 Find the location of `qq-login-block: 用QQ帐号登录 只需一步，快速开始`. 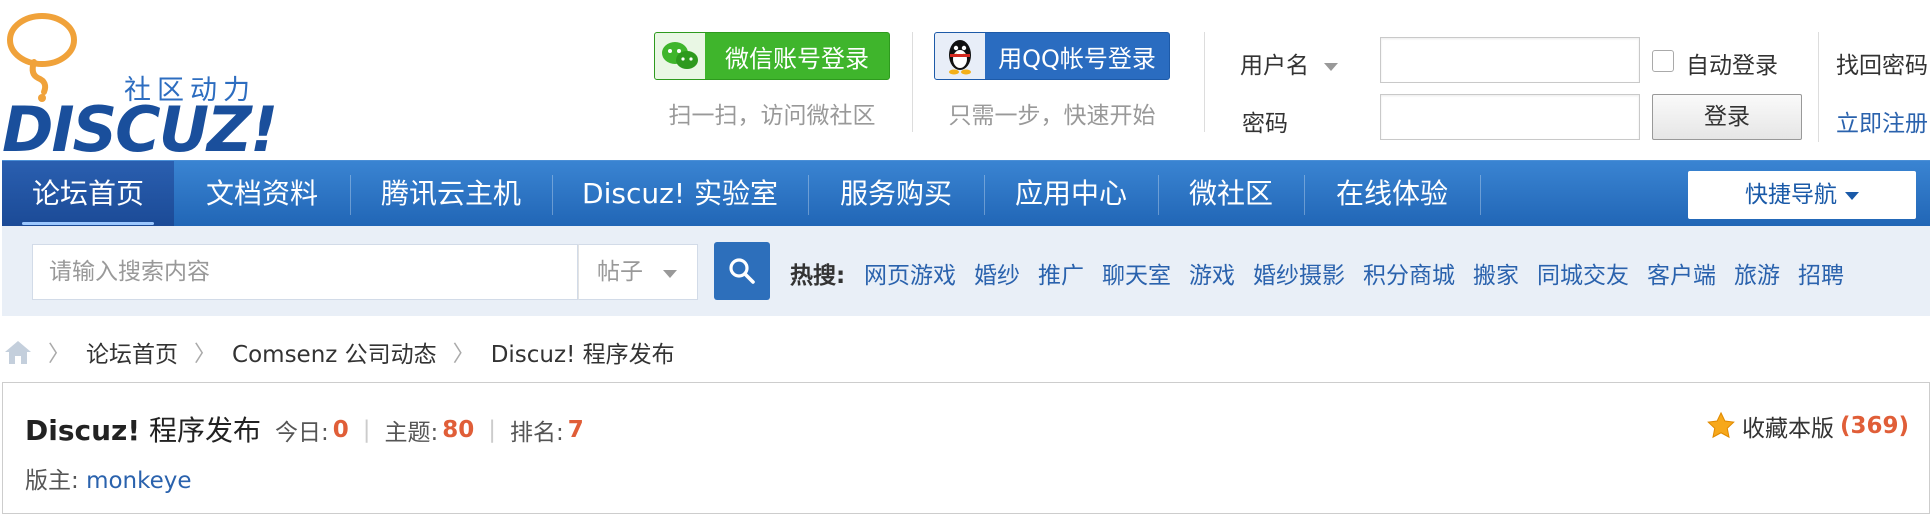

qq-login-block: 用QQ帐号登录 只需一步，快速开始 is located at coordinates (1052, 80).